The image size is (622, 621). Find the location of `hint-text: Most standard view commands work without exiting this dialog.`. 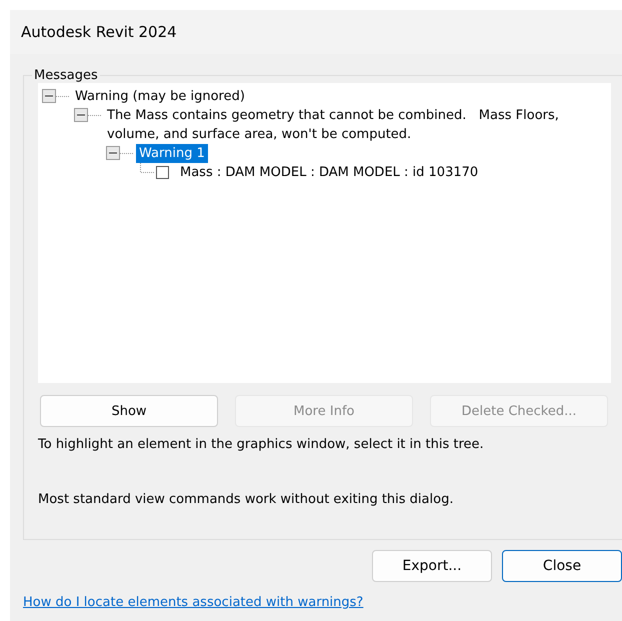

hint-text: Most standard view commands work without exiting this dialog. is located at coordinates (246, 499).